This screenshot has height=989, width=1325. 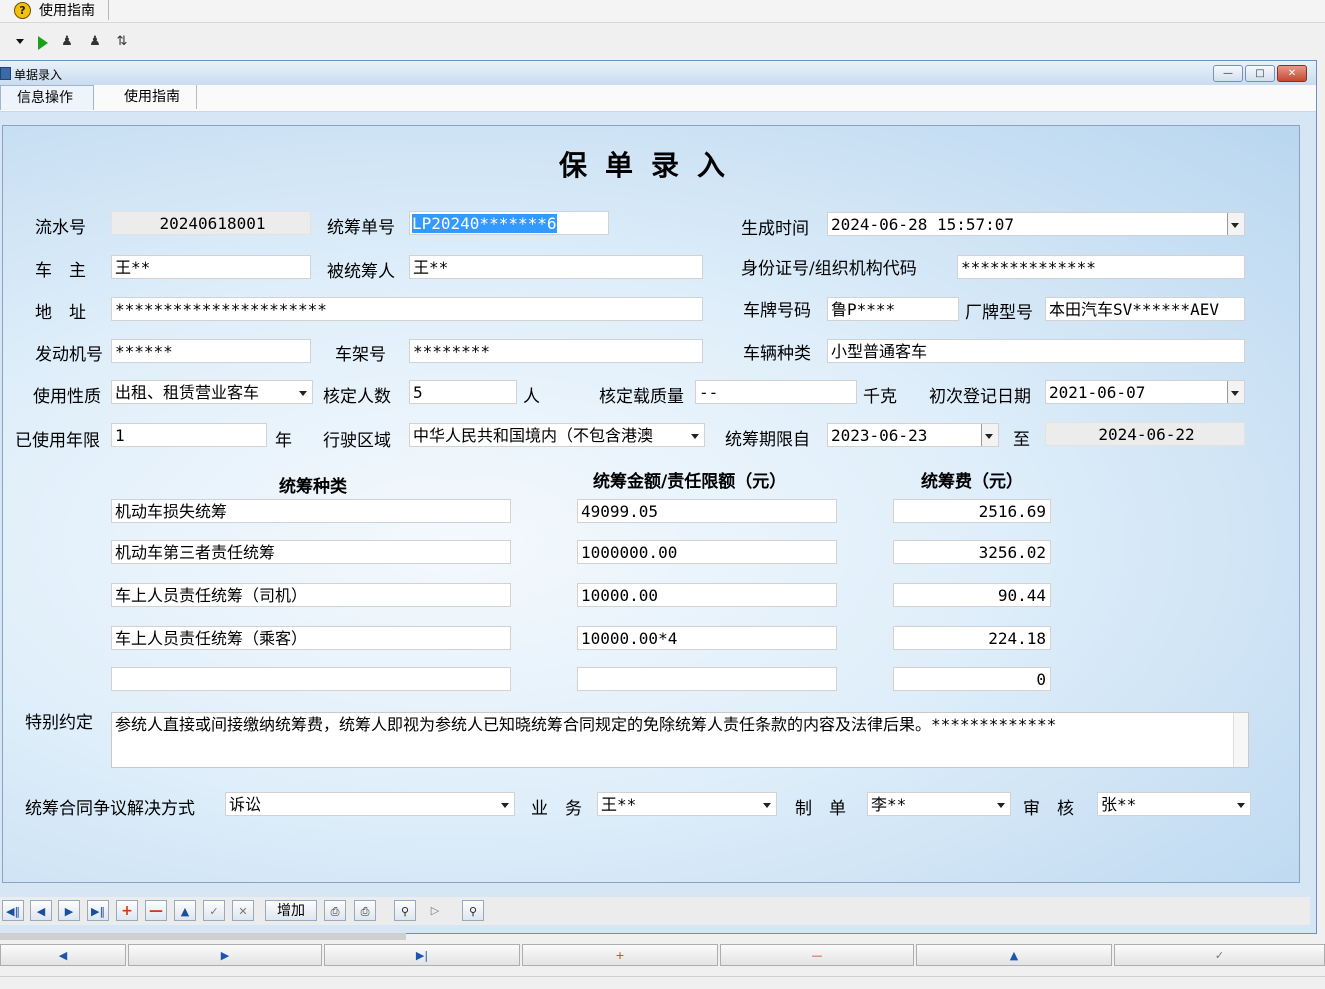 I want to click on address-field: **********************, so click(x=407, y=309).